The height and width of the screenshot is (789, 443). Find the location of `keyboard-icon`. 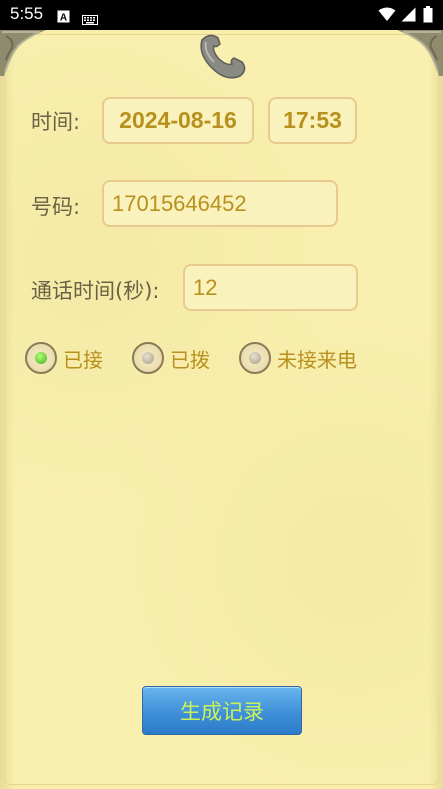

keyboard-icon is located at coordinates (90, 19).